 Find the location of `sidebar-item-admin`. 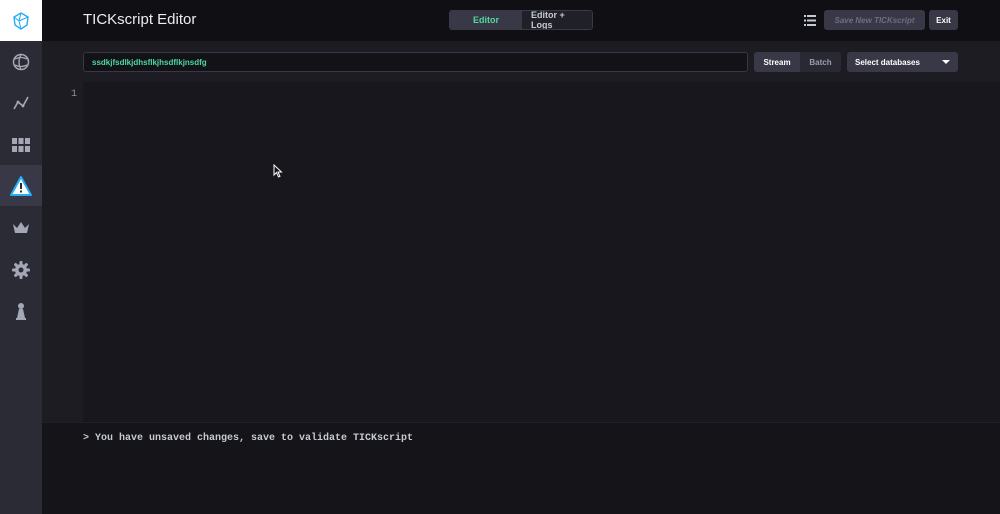

sidebar-item-admin is located at coordinates (21, 227).